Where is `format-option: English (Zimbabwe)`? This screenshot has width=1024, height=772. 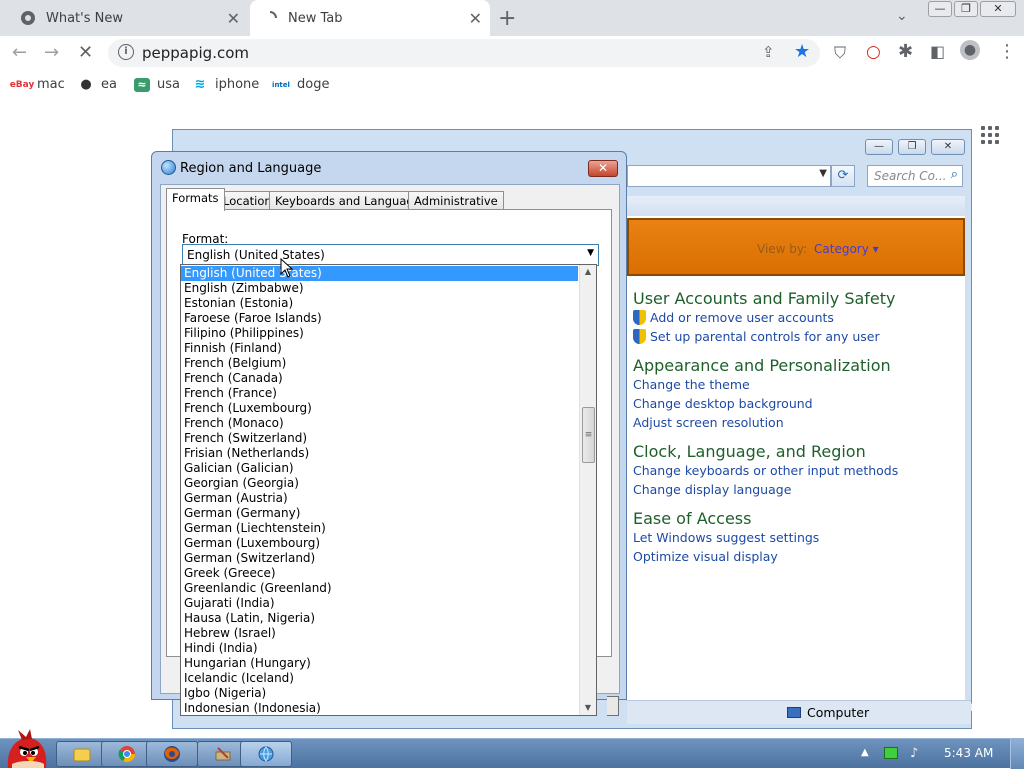
format-option: English (Zimbabwe) is located at coordinates (379, 288).